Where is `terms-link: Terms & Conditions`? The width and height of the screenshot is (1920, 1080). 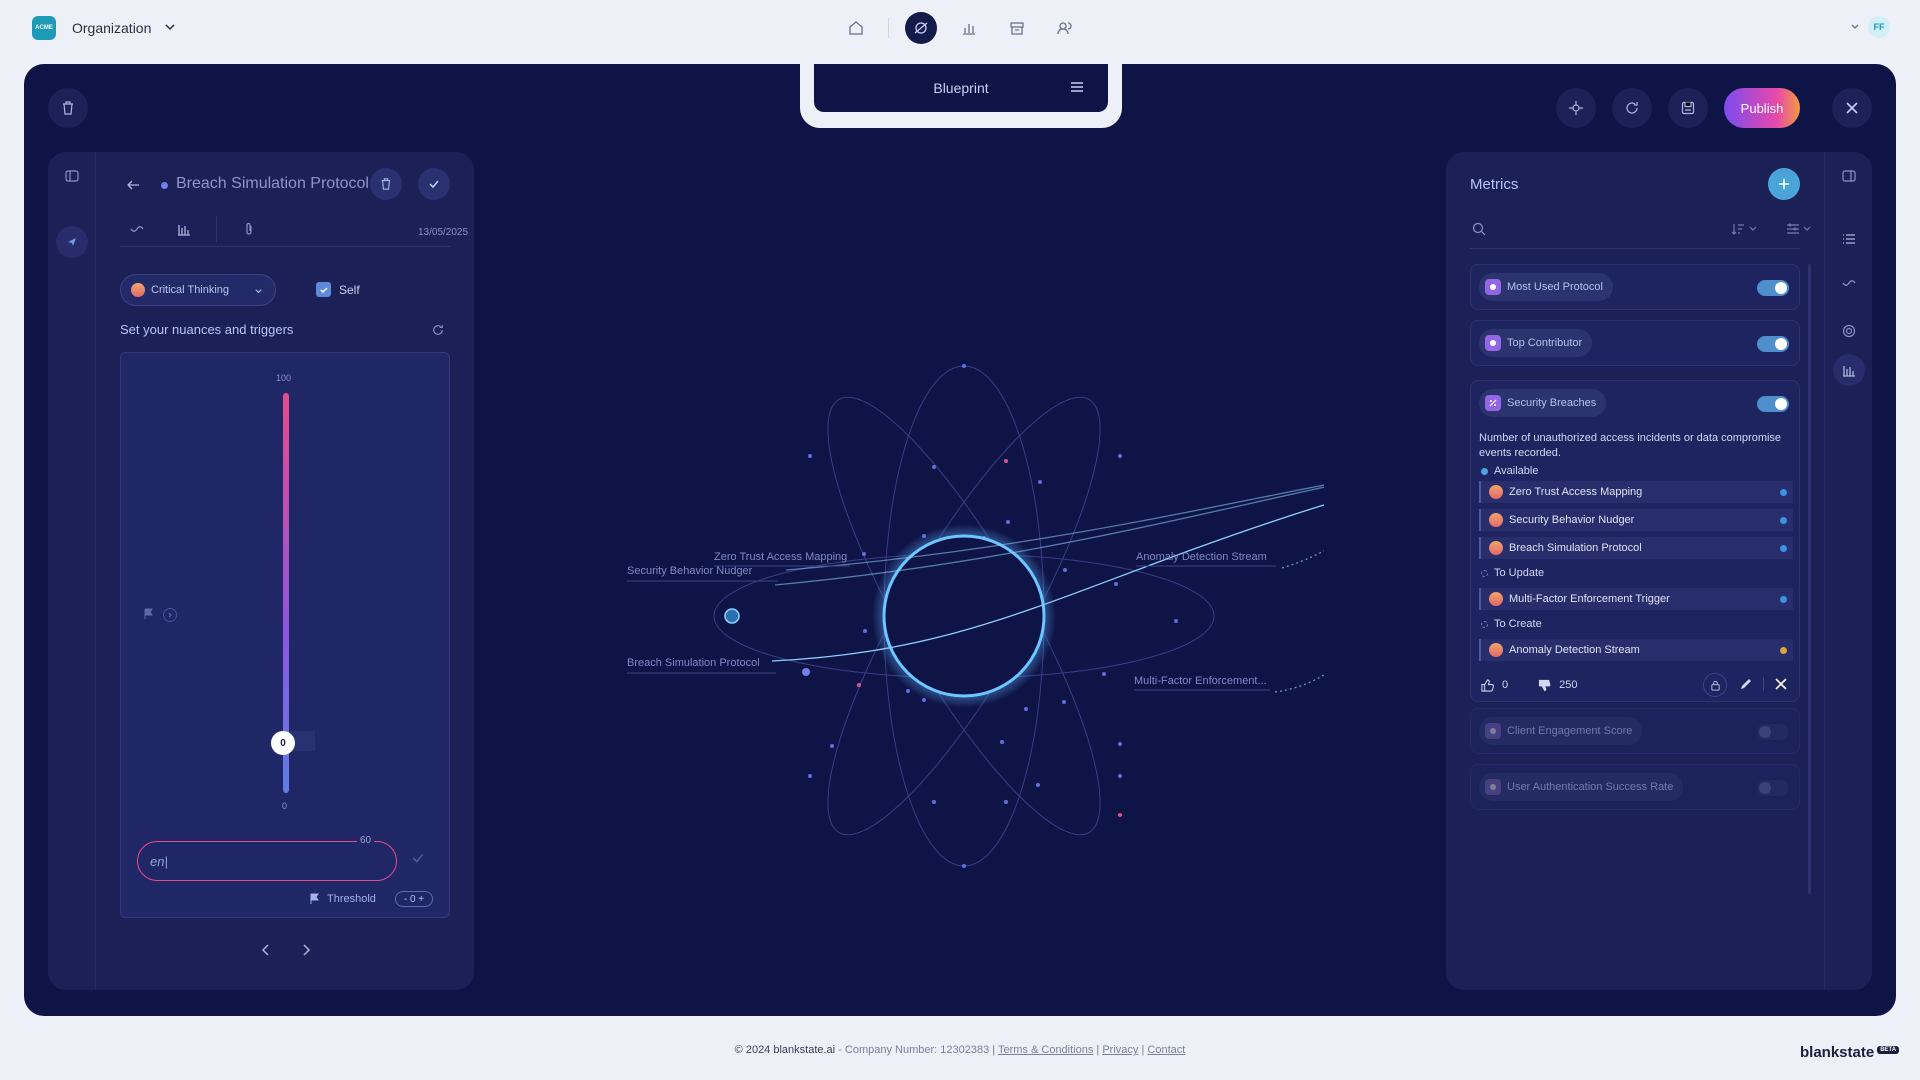 terms-link: Terms & Conditions is located at coordinates (1045, 1050).